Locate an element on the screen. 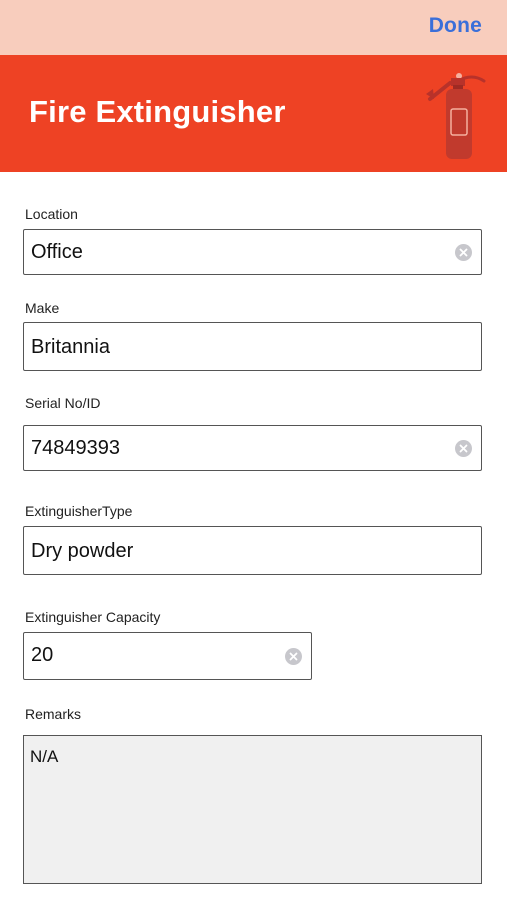 This screenshot has width=507, height=900. page-header: Fire Extinguisher is located at coordinates (253, 113).